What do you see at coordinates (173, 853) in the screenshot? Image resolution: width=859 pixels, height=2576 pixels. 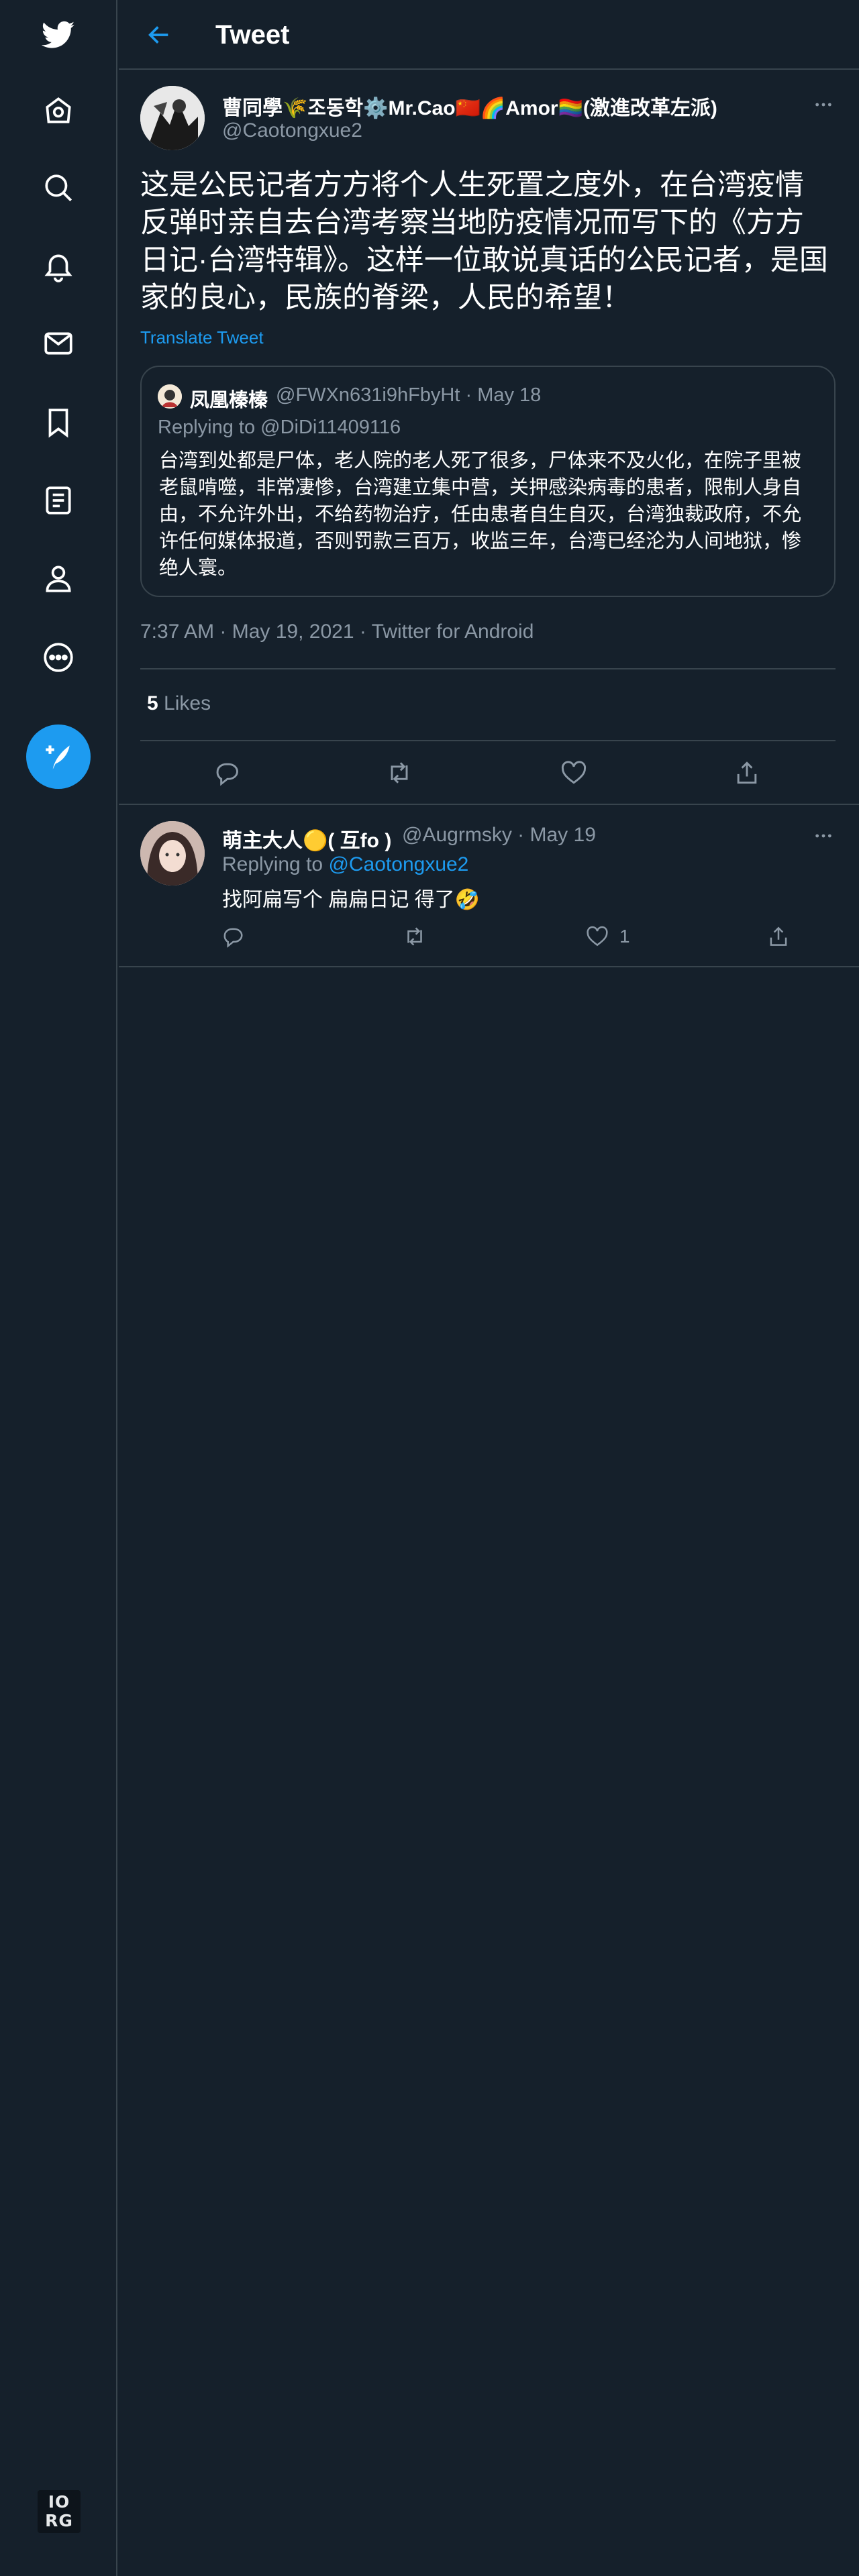 I see `reply-author-avatar` at bounding box center [173, 853].